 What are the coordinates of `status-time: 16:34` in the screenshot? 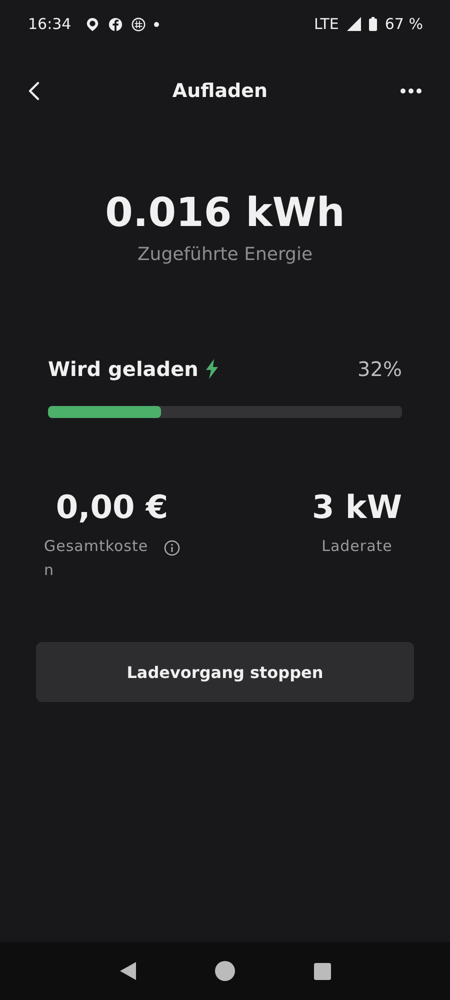 It's located at (50, 24).